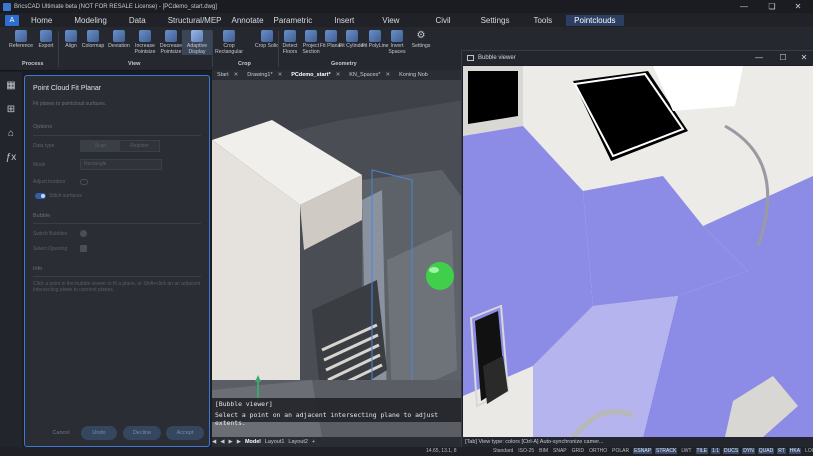 Image resolution: width=813 pixels, height=456 pixels. Describe the element at coordinates (686, 451) in the screenshot. I see `status-toggle-lwt: LWT` at that location.